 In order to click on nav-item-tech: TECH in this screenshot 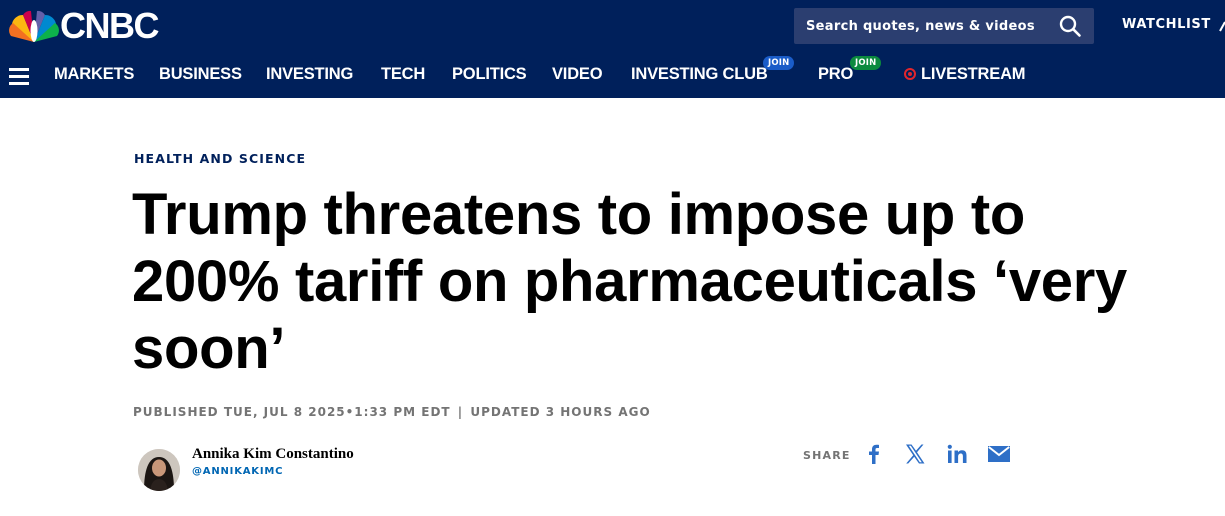, I will do `click(403, 74)`.